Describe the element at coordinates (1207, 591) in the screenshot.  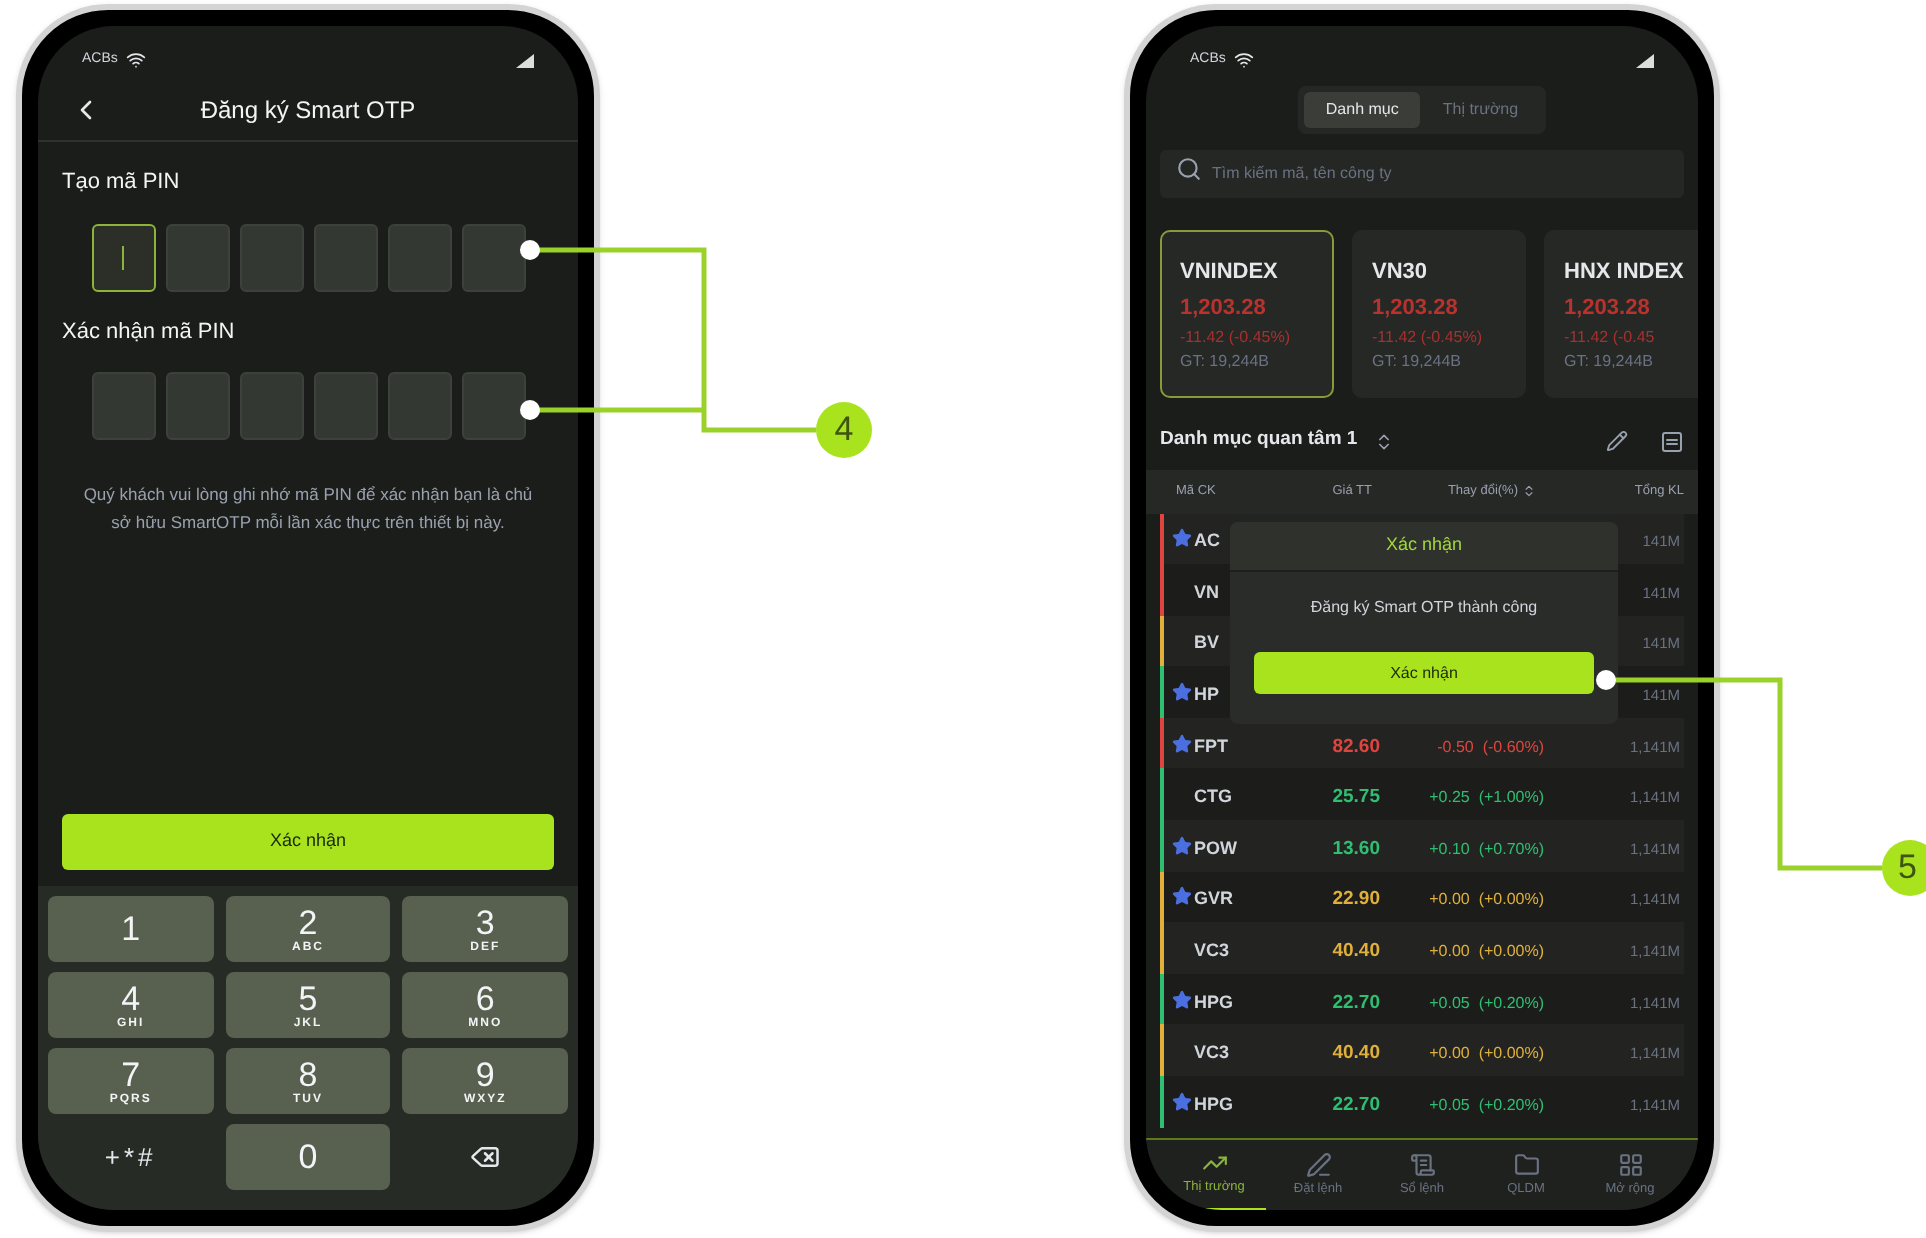
I see `stock-symbol: VN` at that location.